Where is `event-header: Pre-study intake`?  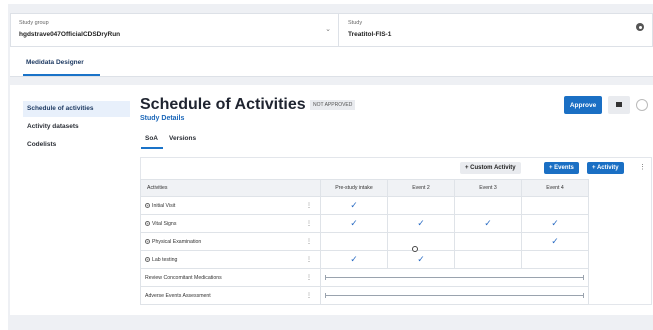 event-header: Pre-study intake is located at coordinates (354, 188).